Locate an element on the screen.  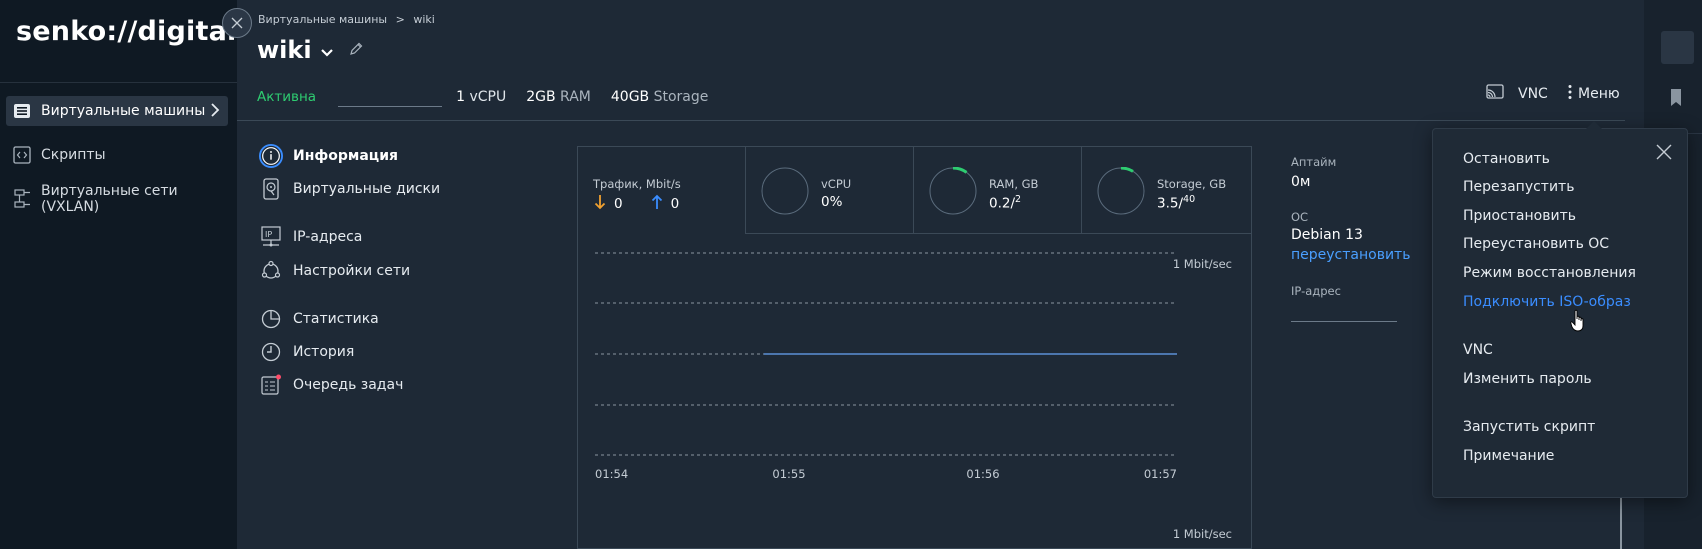
section-label: IP-адреса is located at coordinates (328, 237).